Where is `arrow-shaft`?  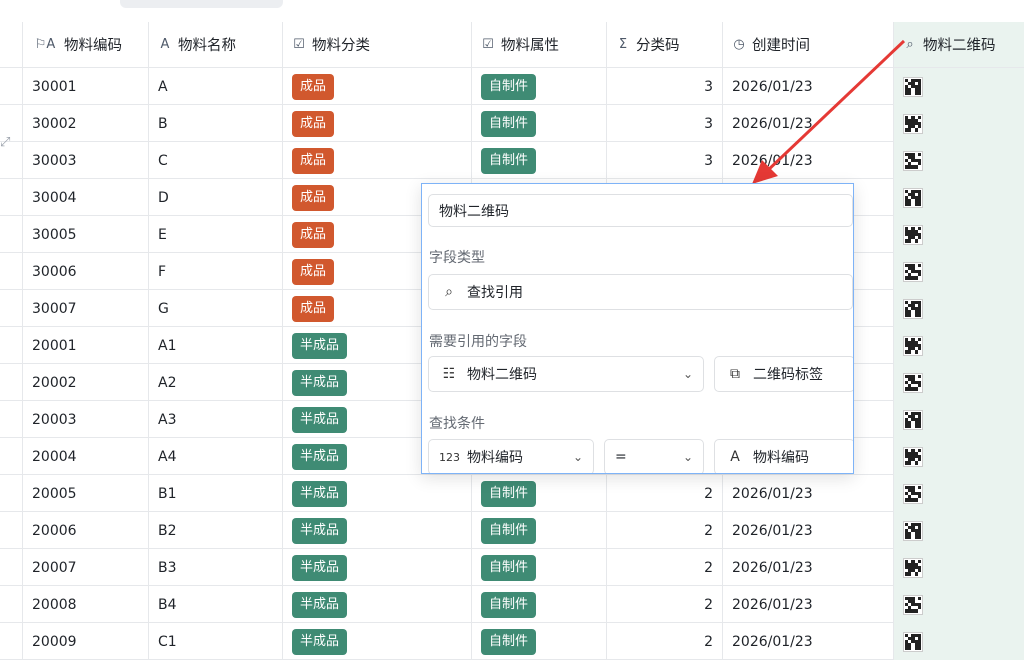 arrow-shaft is located at coordinates (835, 106).